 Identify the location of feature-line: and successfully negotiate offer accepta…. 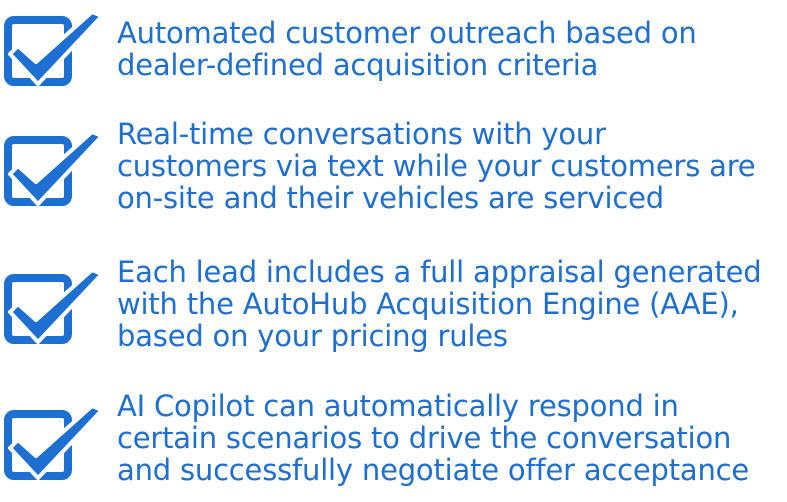
(433, 470).